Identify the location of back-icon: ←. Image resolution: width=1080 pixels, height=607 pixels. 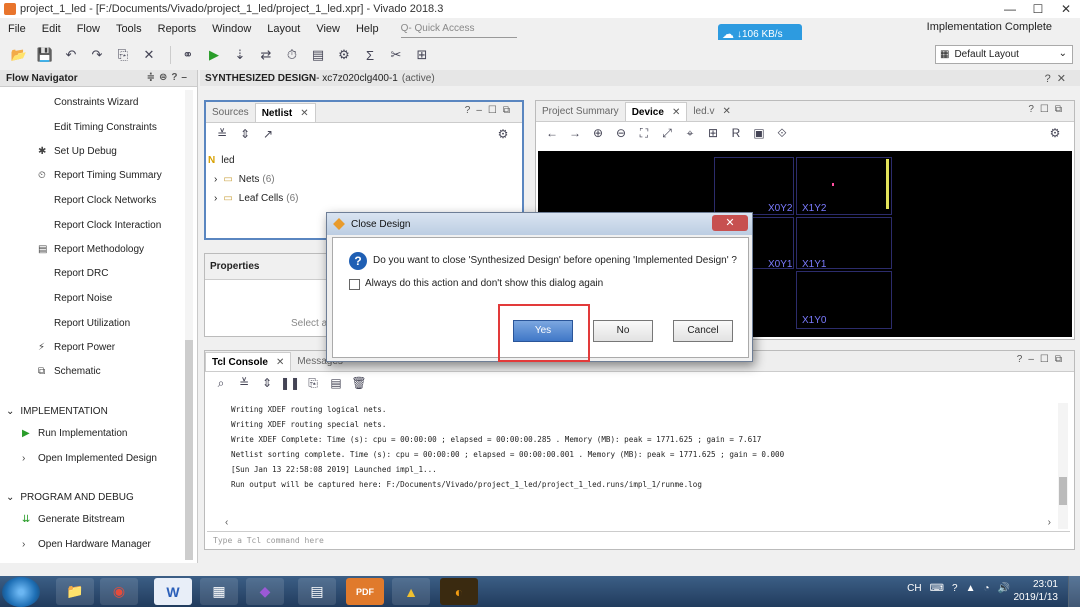
(552, 133).